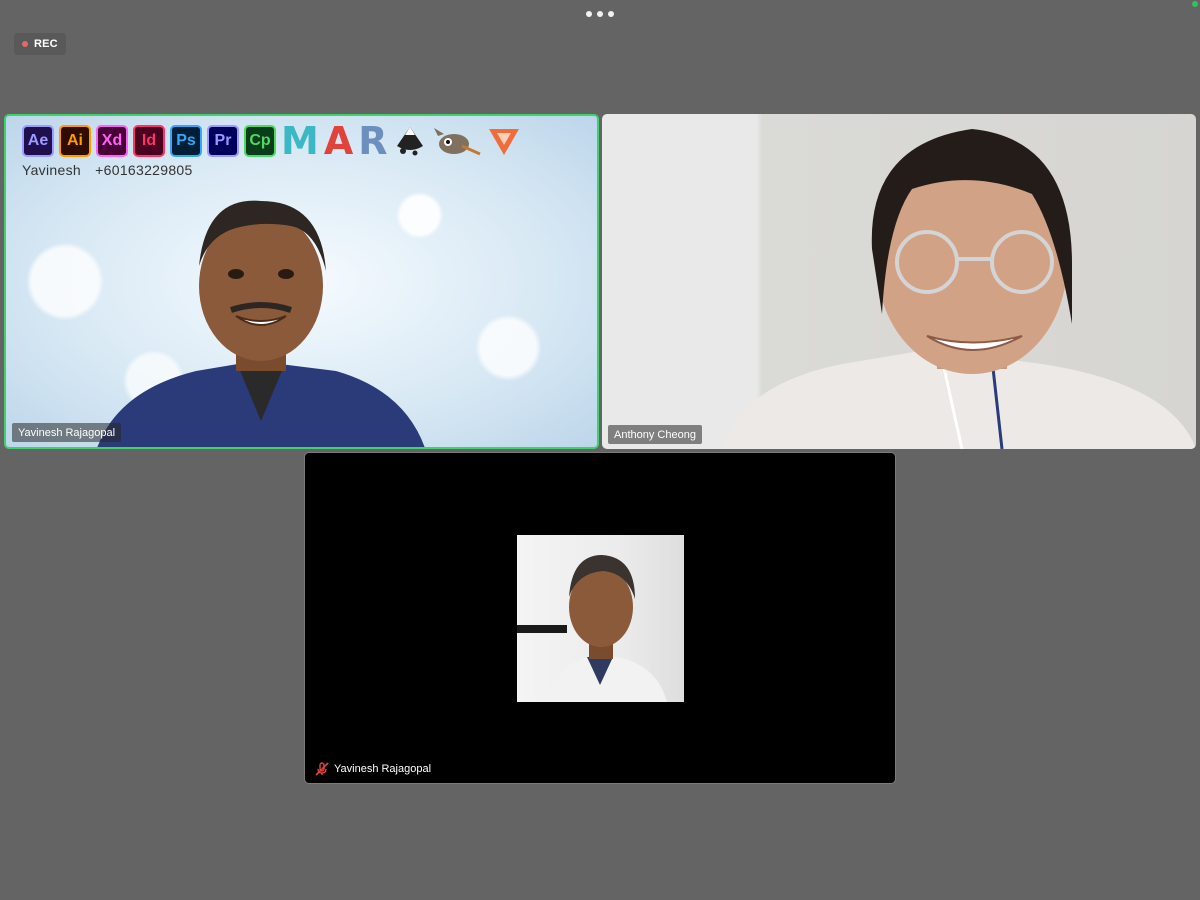  I want to click on affinity-icon, so click(503, 142).